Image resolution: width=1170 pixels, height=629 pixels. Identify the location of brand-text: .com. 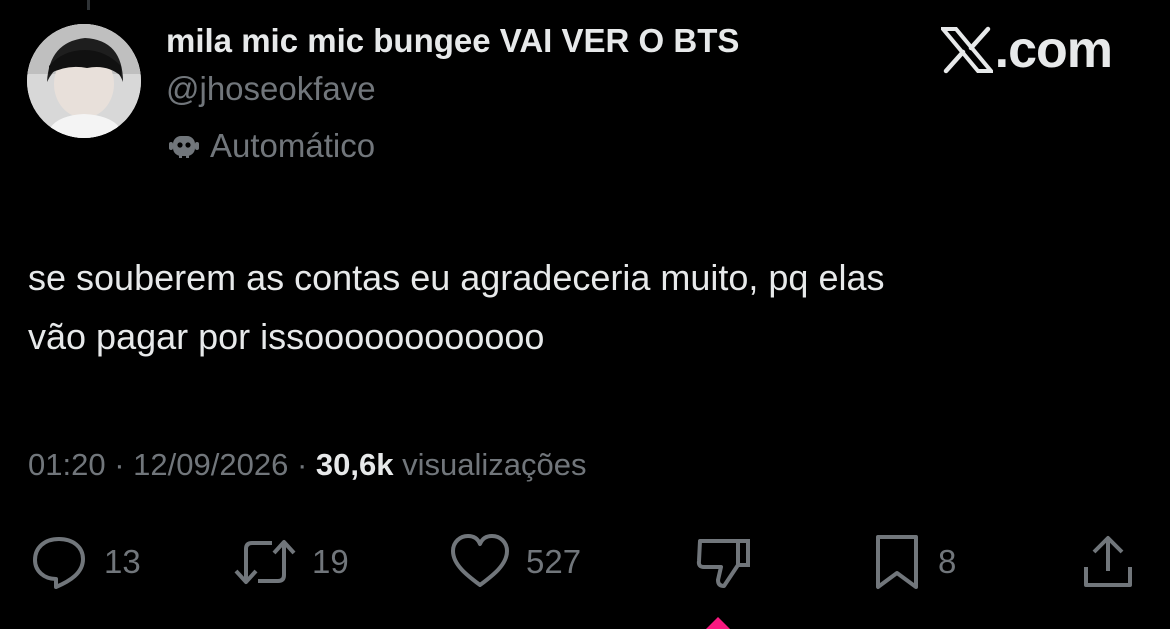
(1053, 50).